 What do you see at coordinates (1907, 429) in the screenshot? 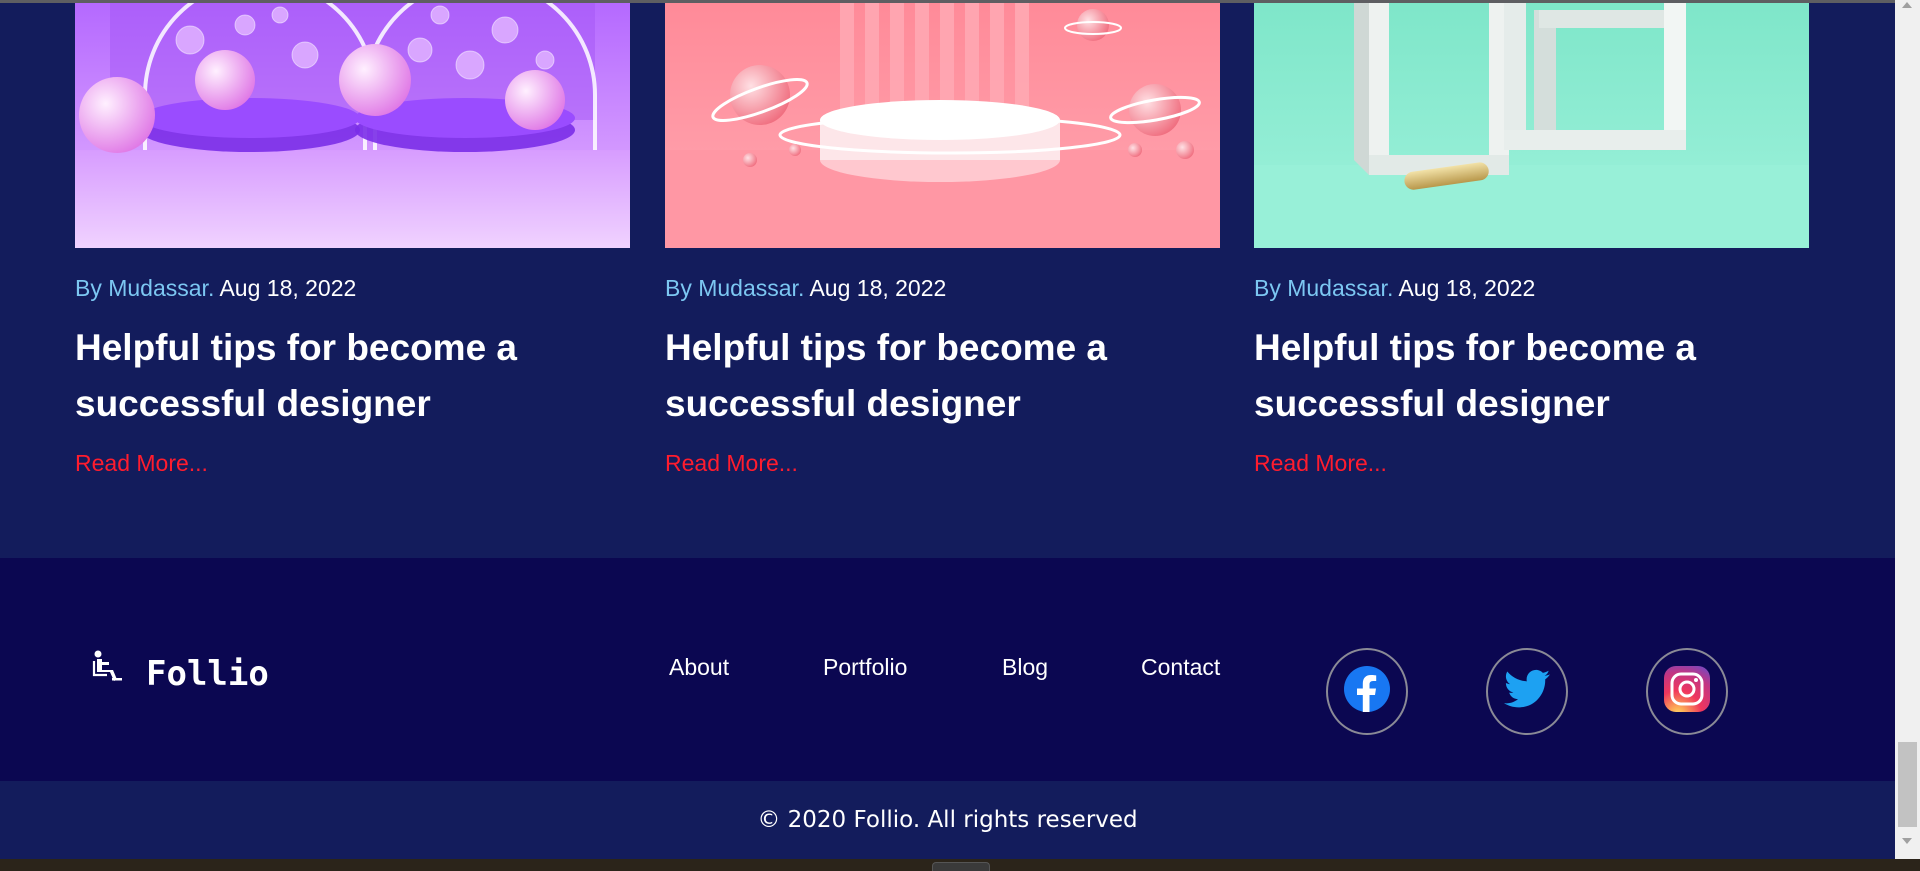
I see `vertical-scrollbar` at bounding box center [1907, 429].